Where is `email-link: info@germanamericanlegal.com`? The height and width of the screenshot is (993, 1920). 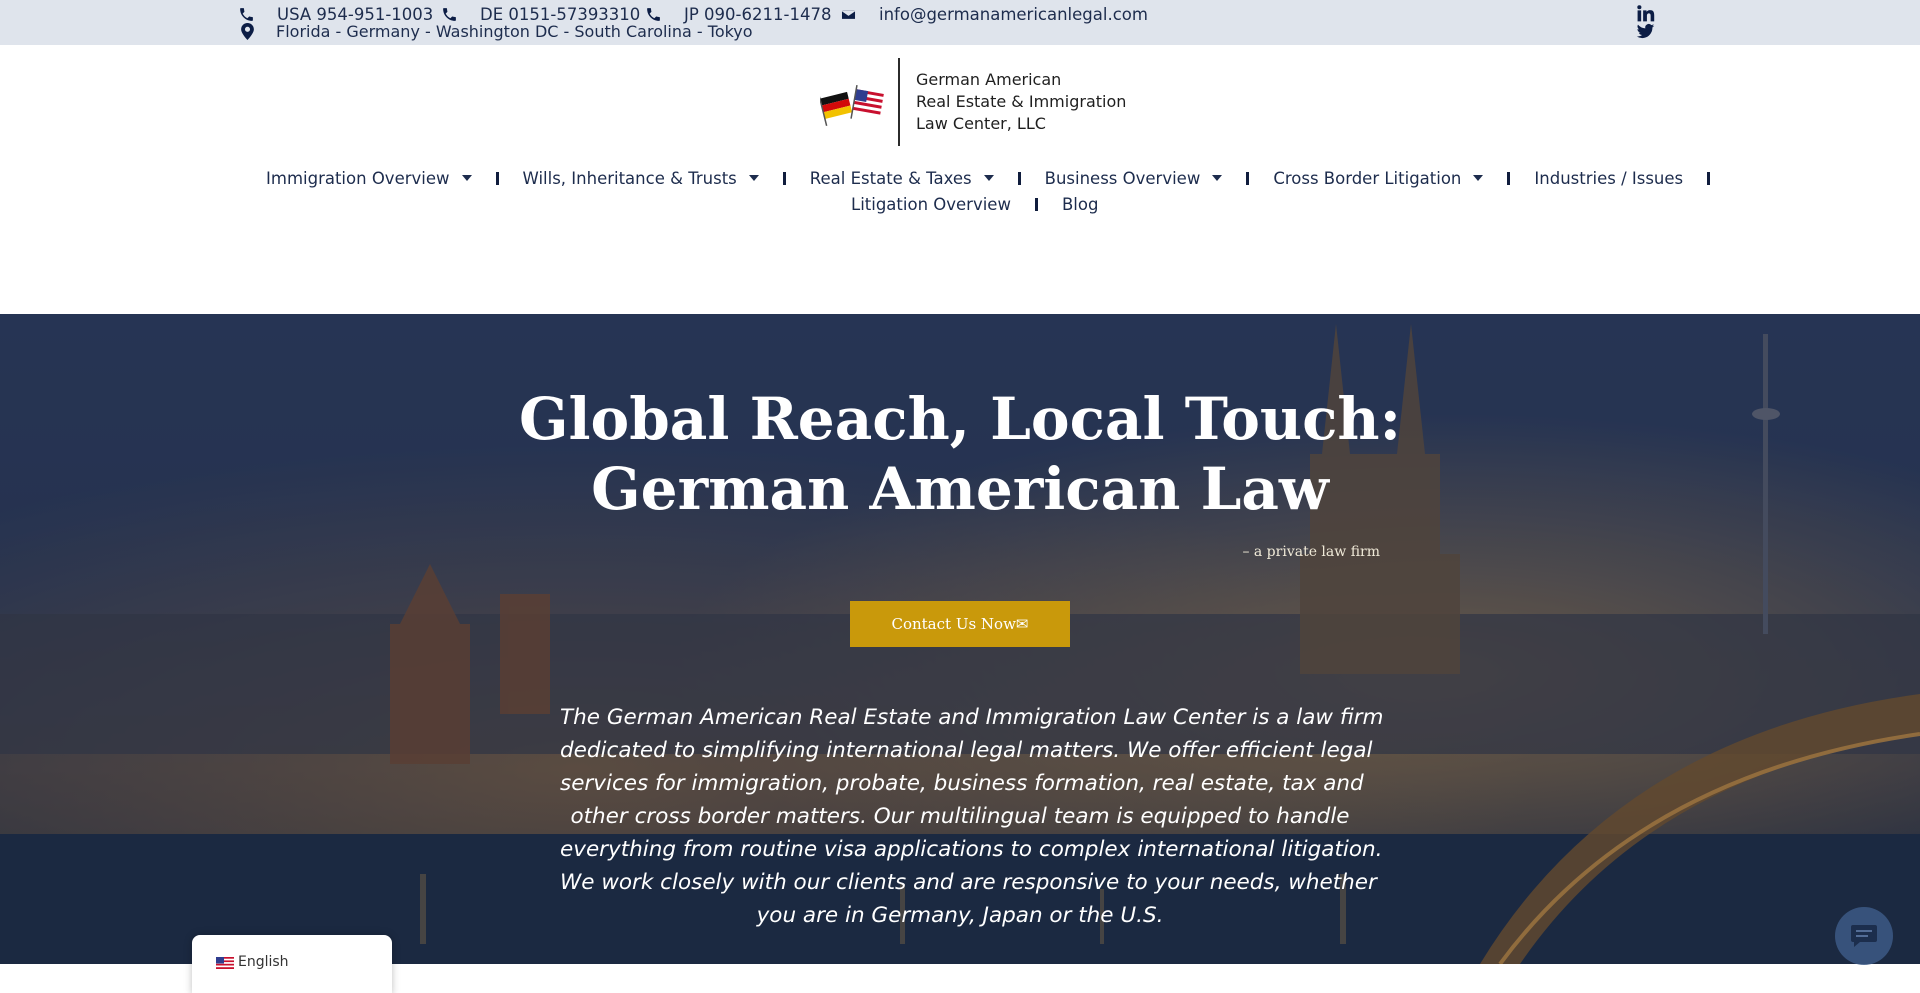
email-link: info@germanamericanlegal.com is located at coordinates (994, 14).